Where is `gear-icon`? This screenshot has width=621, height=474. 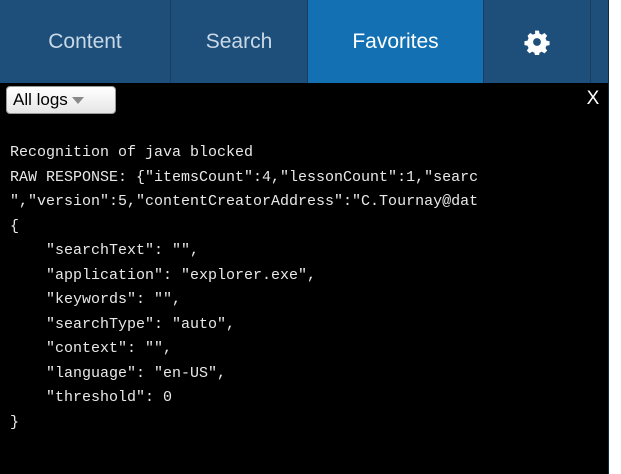
gear-icon is located at coordinates (537, 42).